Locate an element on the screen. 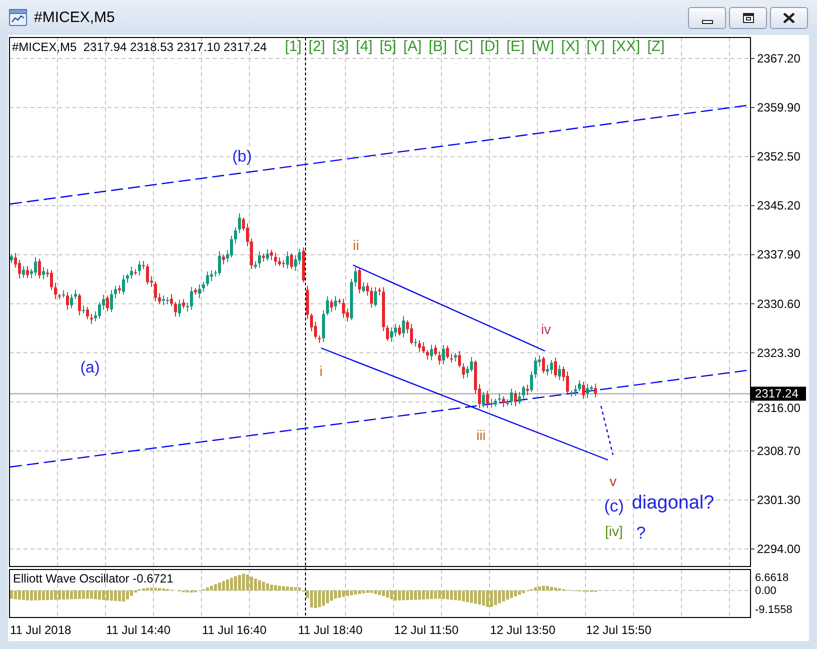  time-label: 12 Jul 15:50 is located at coordinates (619, 630).